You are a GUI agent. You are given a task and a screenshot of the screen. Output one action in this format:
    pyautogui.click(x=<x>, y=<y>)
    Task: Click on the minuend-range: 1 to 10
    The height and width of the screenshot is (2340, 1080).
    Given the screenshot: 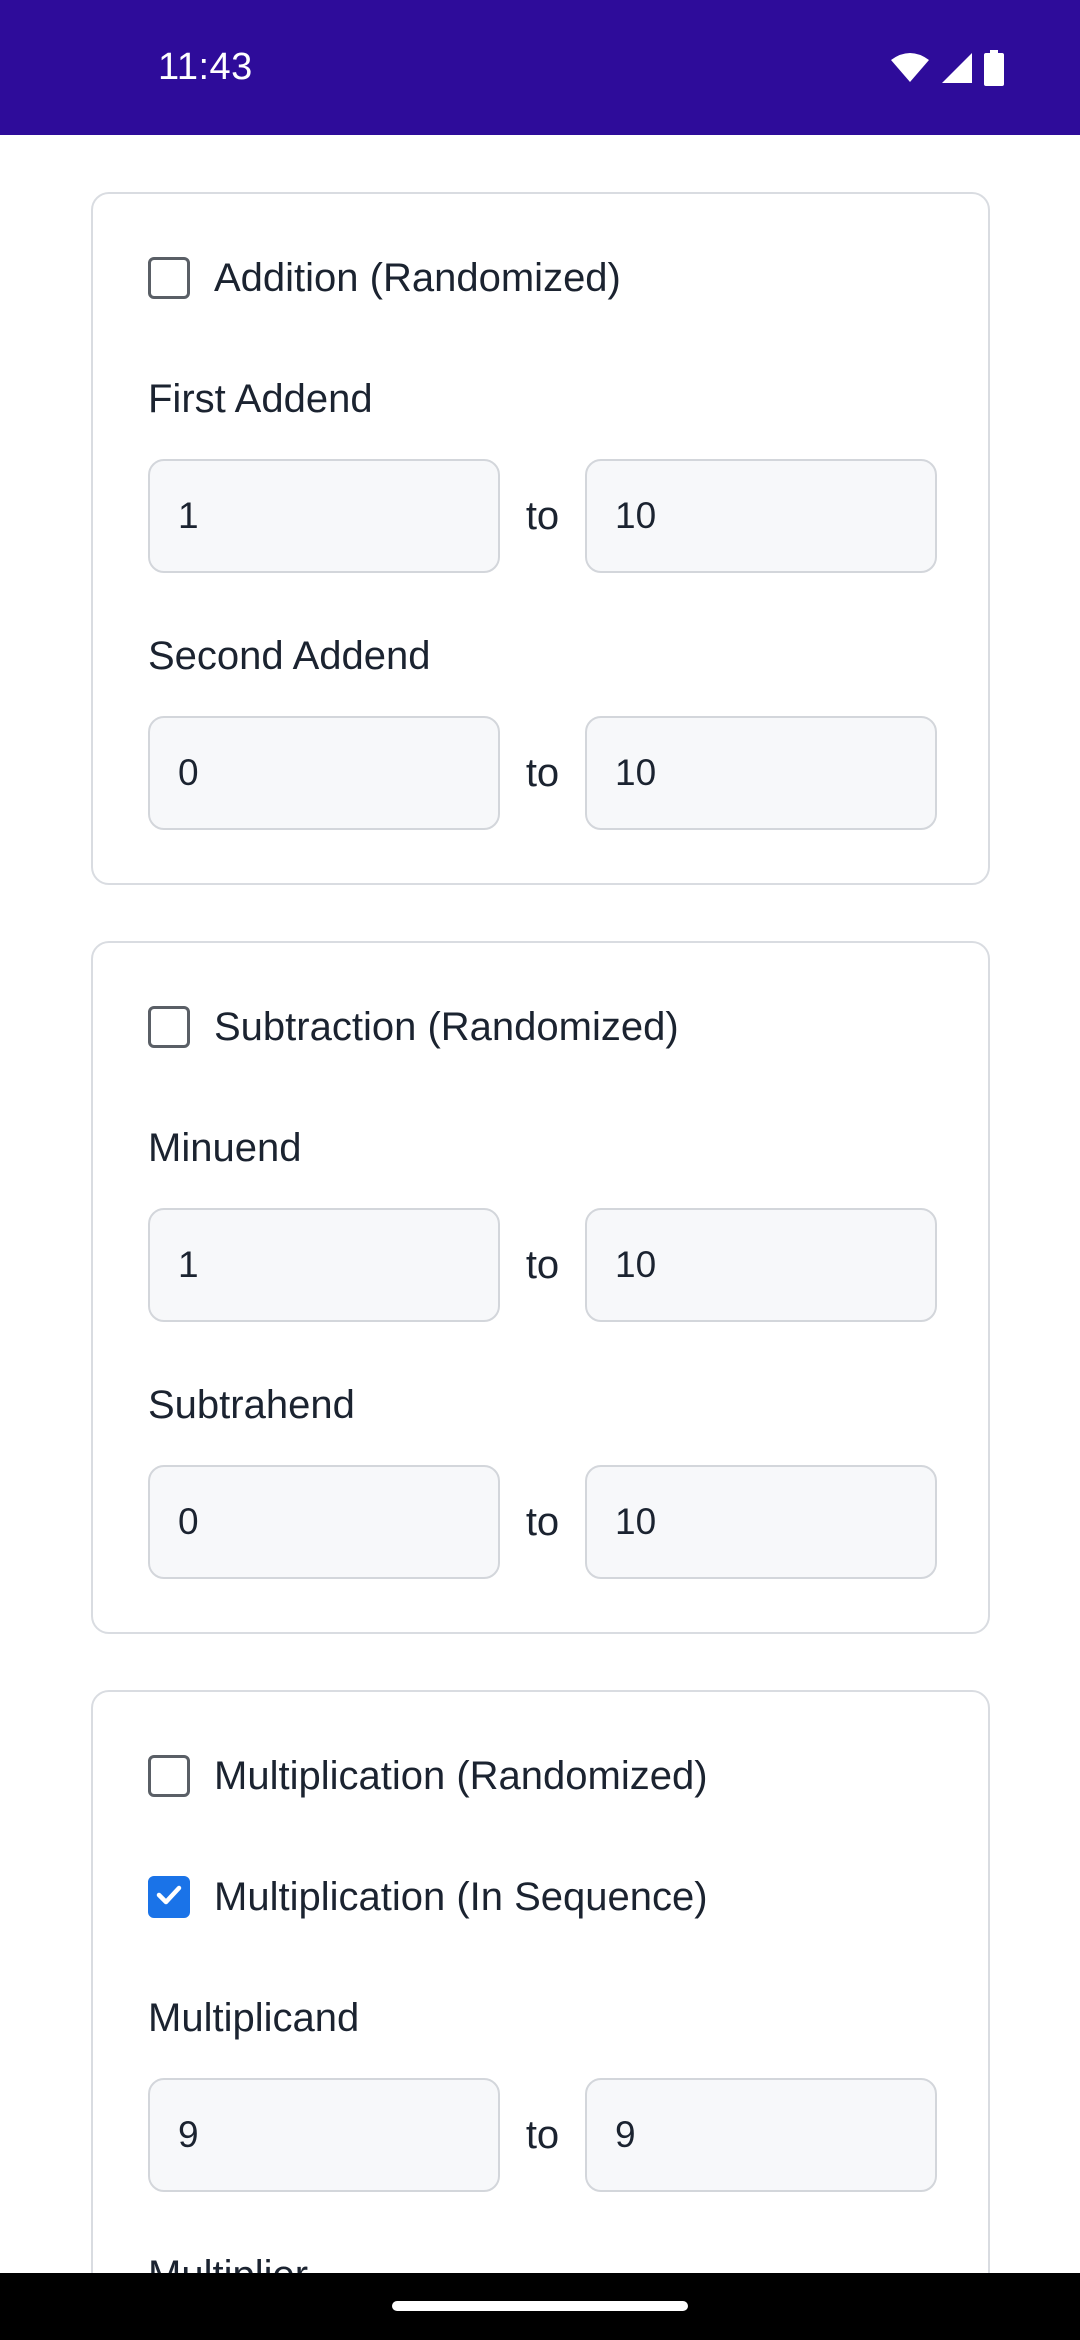 What is the action you would take?
    pyautogui.click(x=542, y=1265)
    